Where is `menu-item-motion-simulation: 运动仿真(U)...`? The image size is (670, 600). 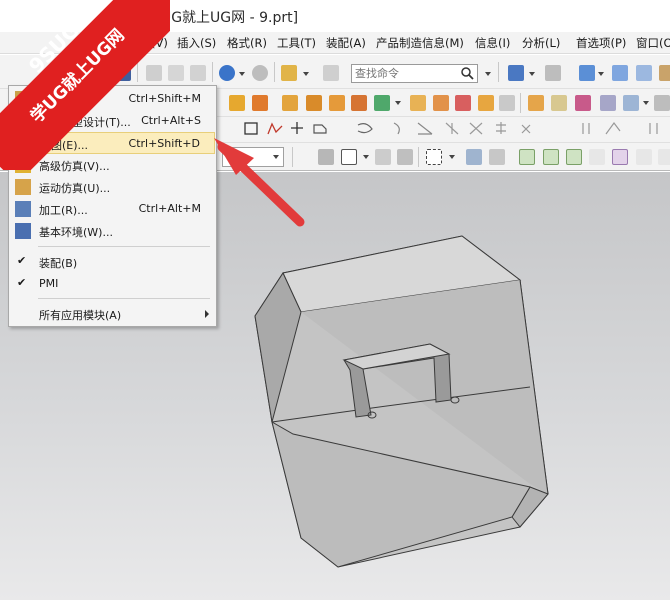 menu-item-motion-simulation: 运动仿真(U)... is located at coordinates (112, 187).